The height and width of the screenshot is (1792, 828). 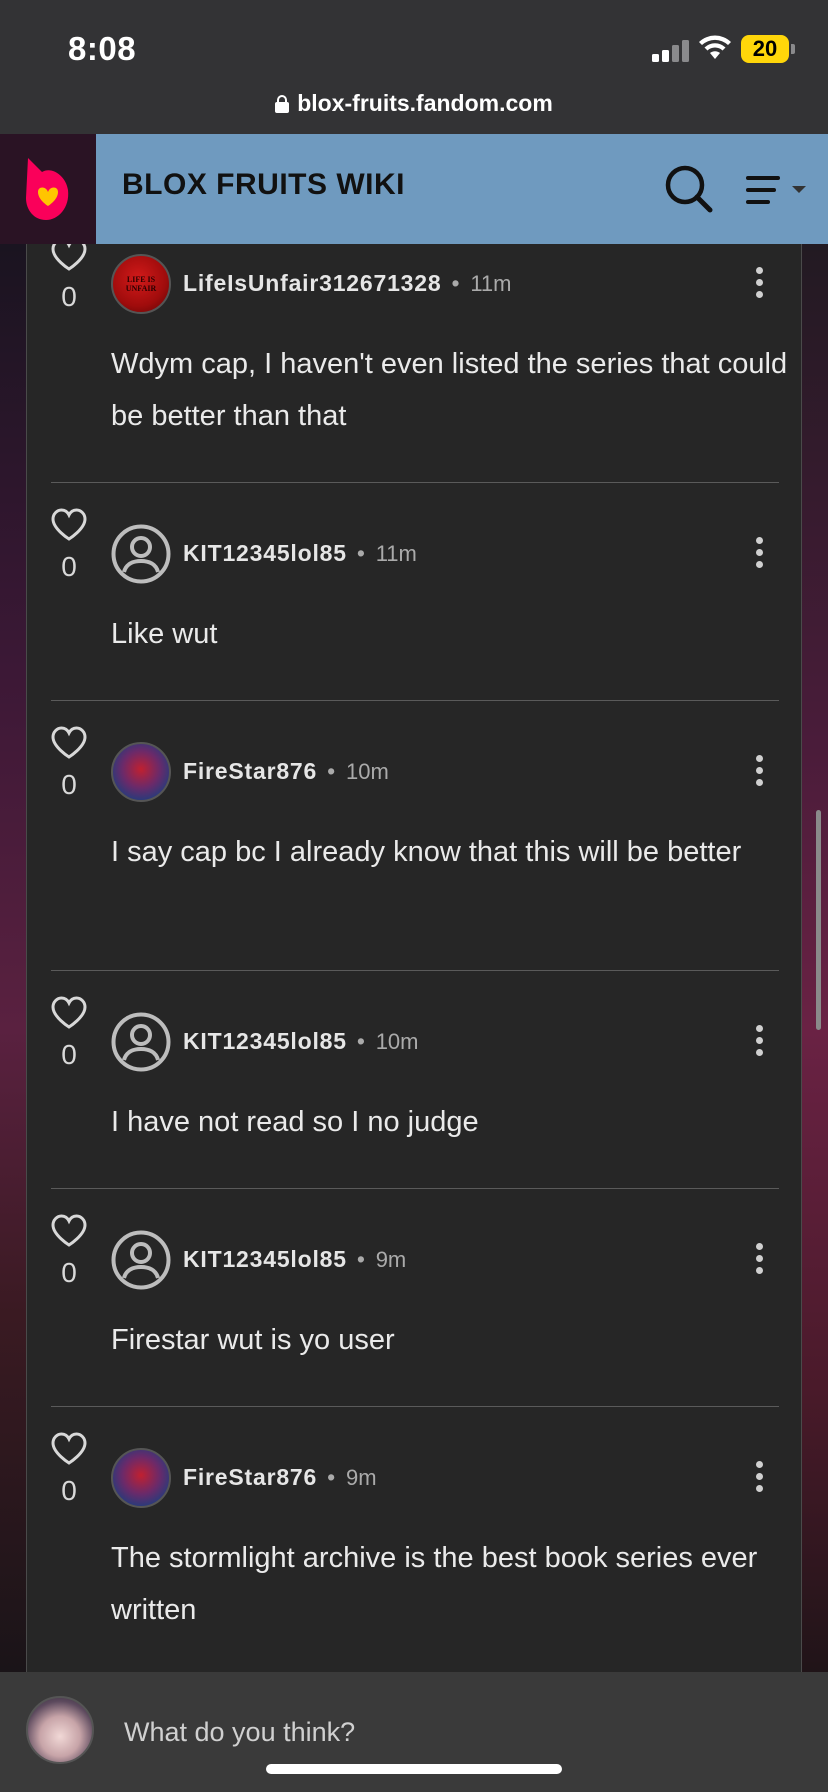 I want to click on comment-author: KIT12345lol85 • 10m, so click(x=300, y=1041).